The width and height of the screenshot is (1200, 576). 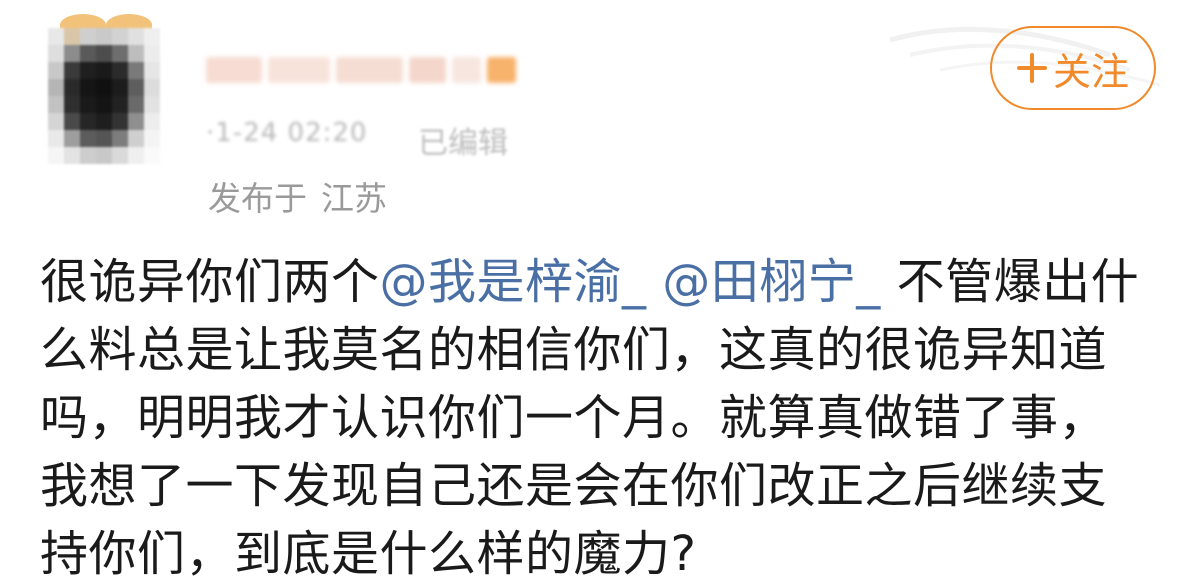 What do you see at coordinates (574, 418) in the screenshot?
I see `post-line: 吗，明明我才认识你们一个月。就算真做错了事，` at bounding box center [574, 418].